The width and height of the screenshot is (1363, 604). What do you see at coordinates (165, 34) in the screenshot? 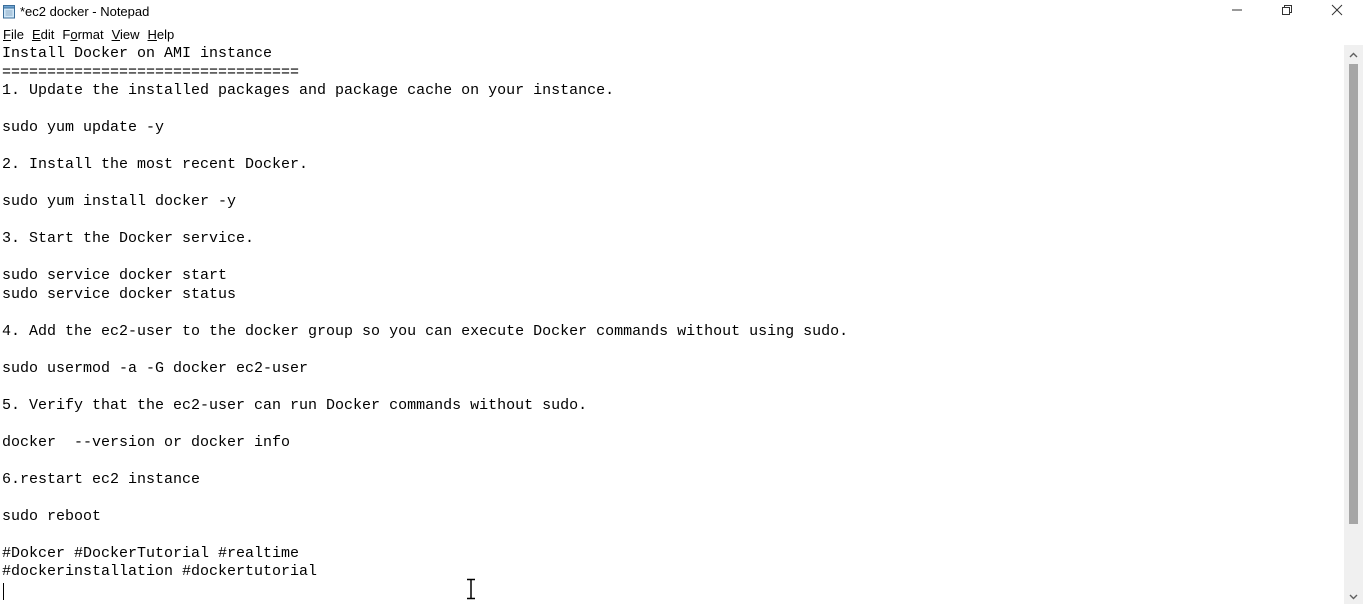
I see `menu-help-label: elp` at bounding box center [165, 34].